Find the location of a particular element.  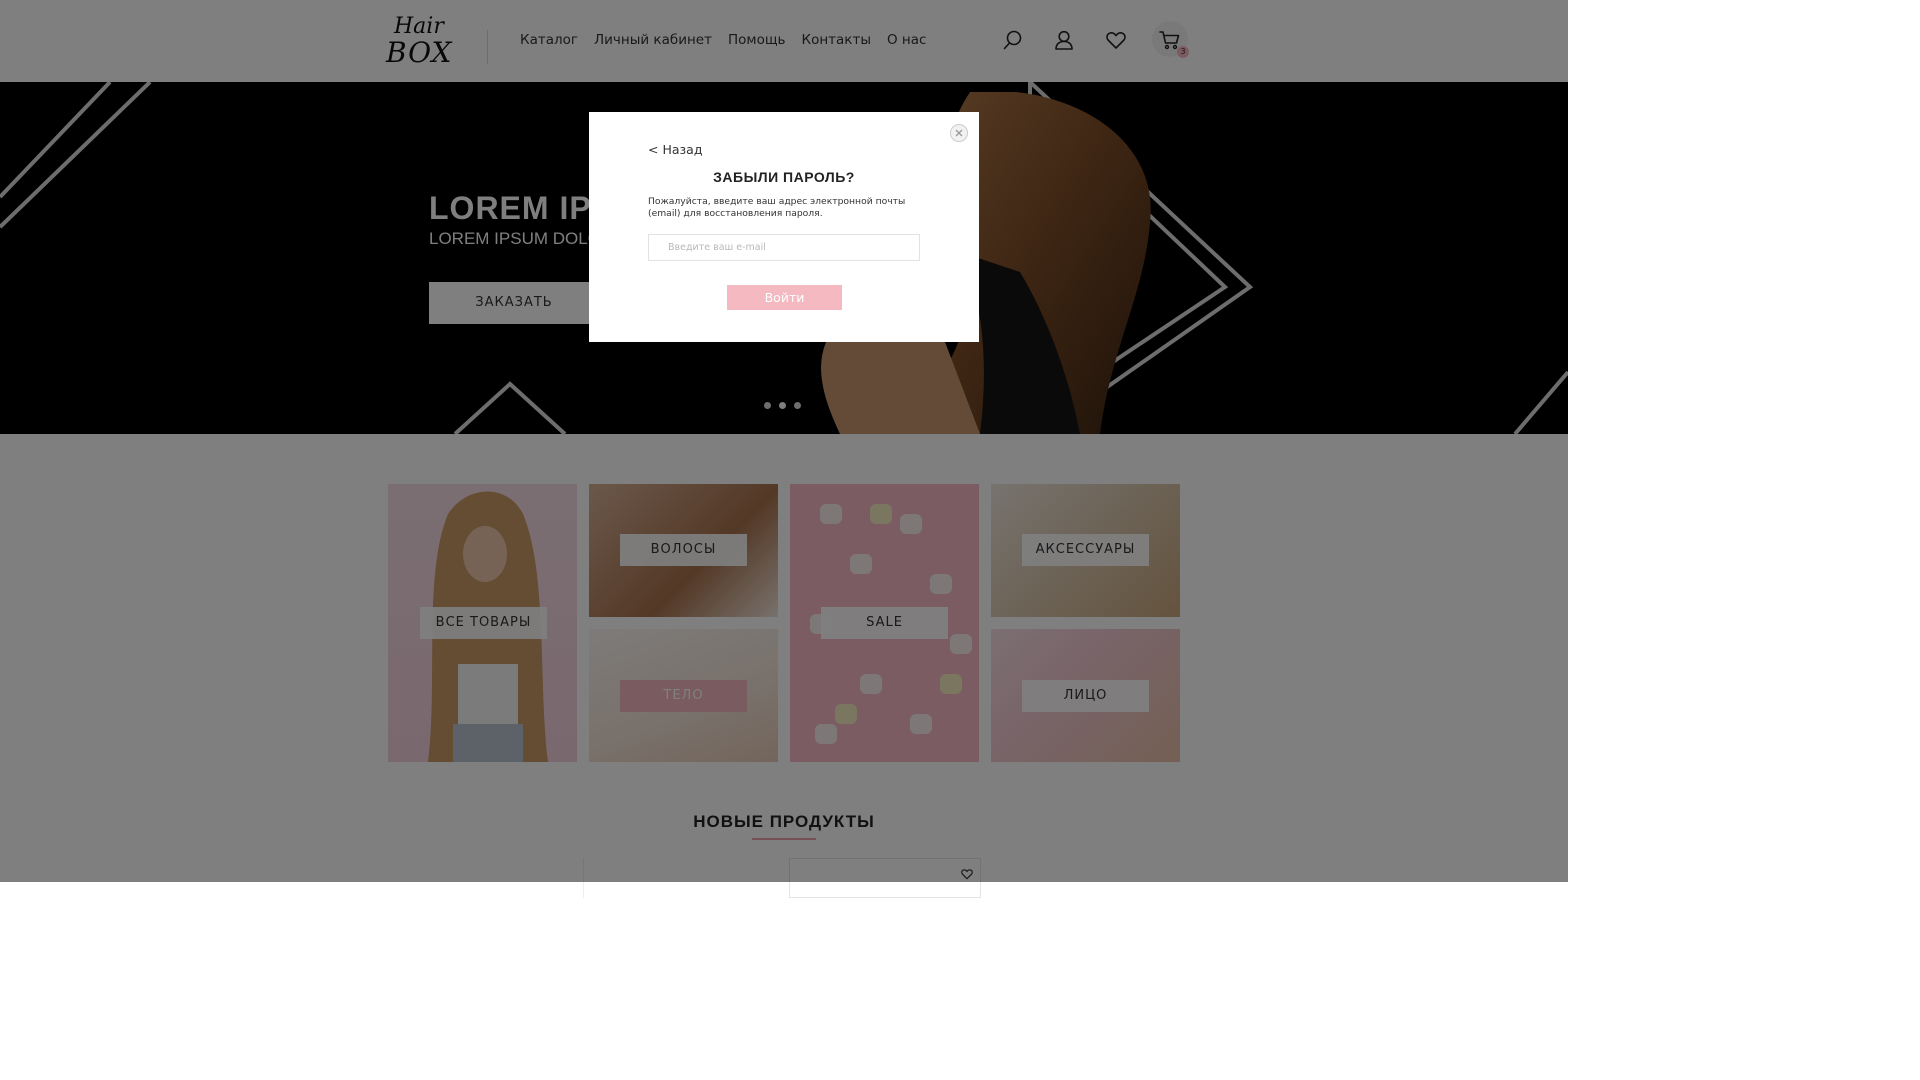

back-link: < Назад is located at coordinates (675, 149).